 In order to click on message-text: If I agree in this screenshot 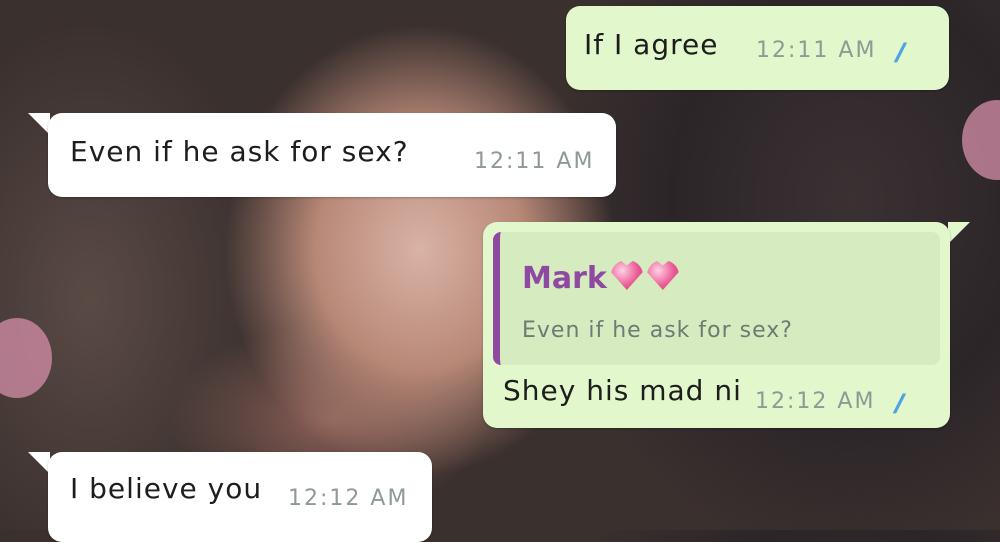, I will do `click(651, 44)`.